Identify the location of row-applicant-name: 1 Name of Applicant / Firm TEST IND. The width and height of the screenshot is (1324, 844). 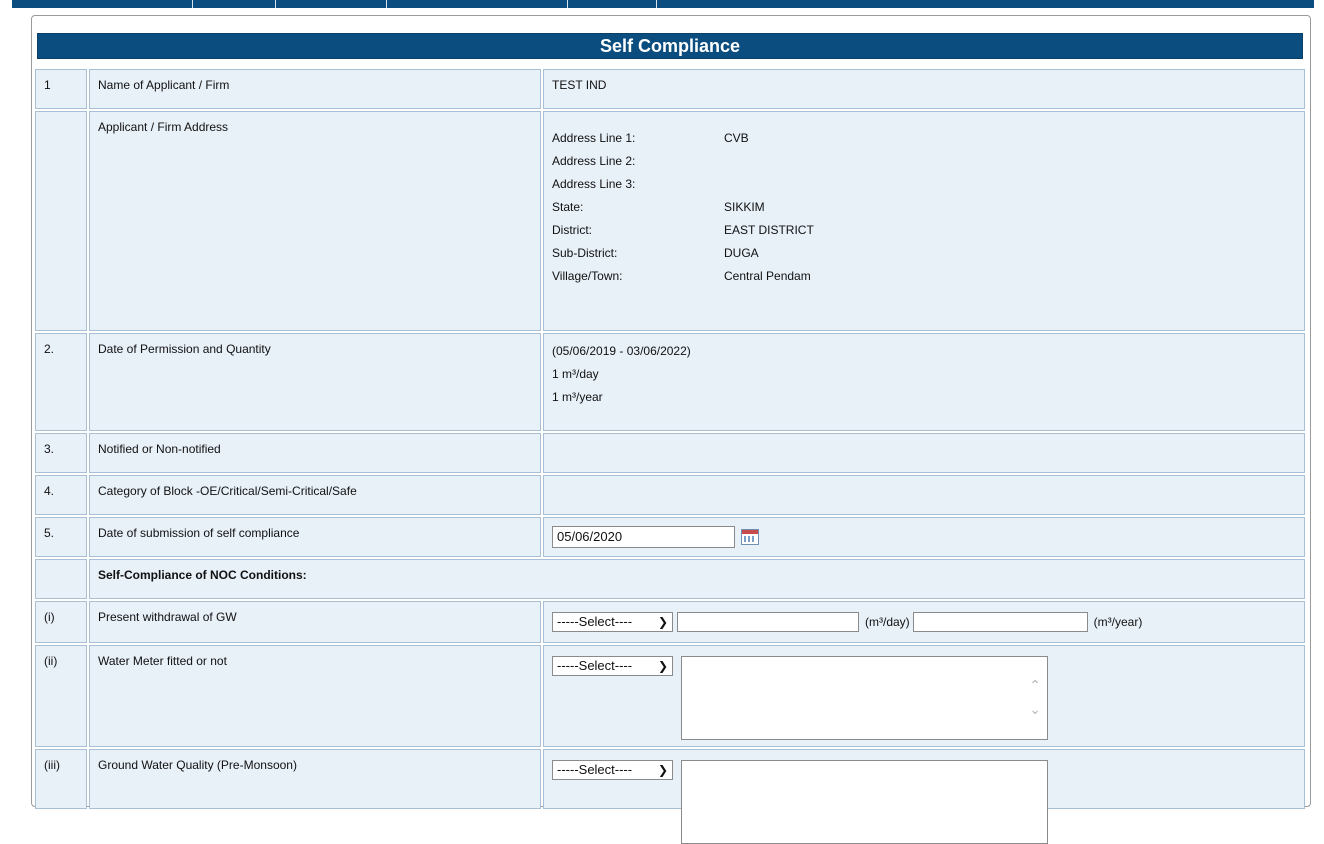
(670, 89).